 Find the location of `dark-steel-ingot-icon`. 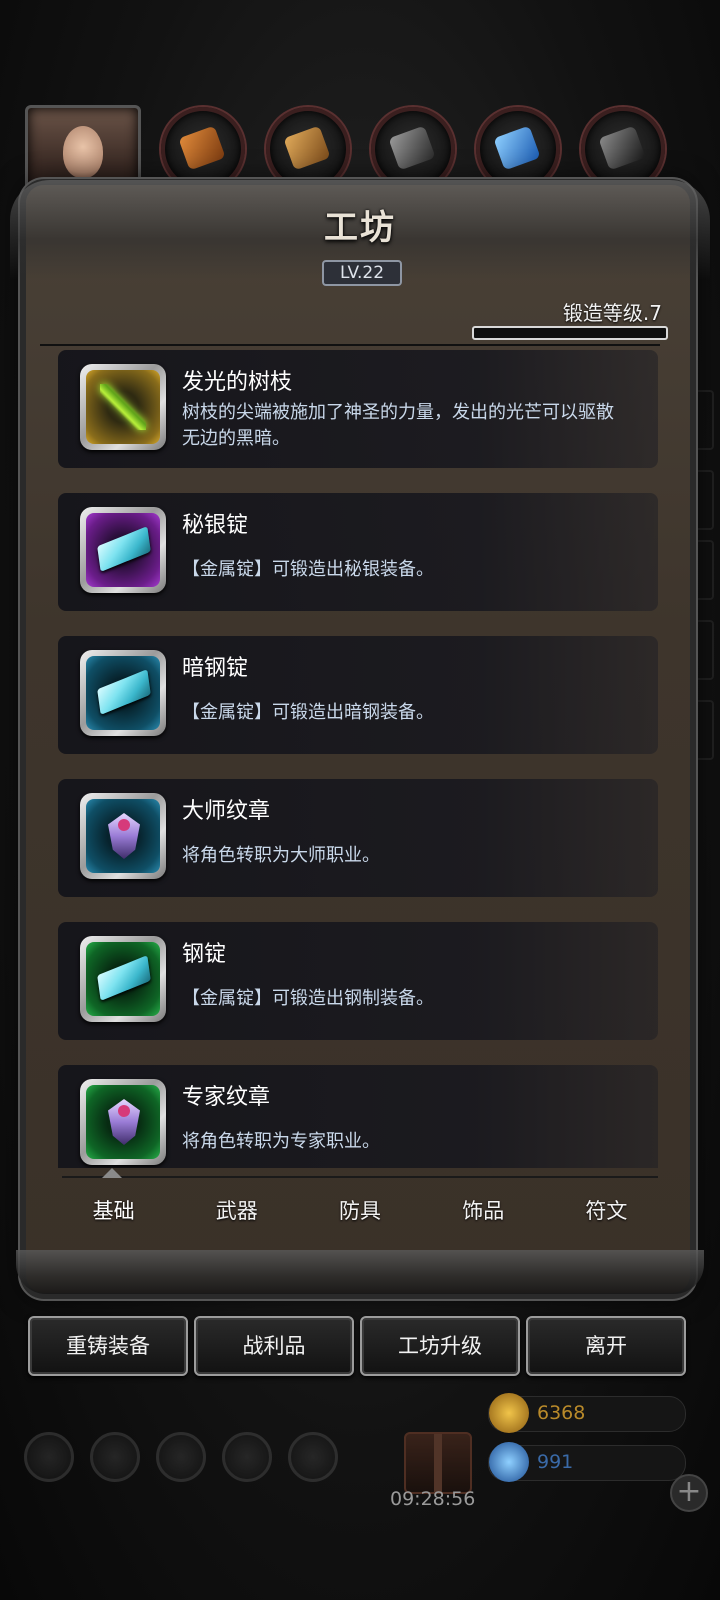

dark-steel-ingot-icon is located at coordinates (124, 692).